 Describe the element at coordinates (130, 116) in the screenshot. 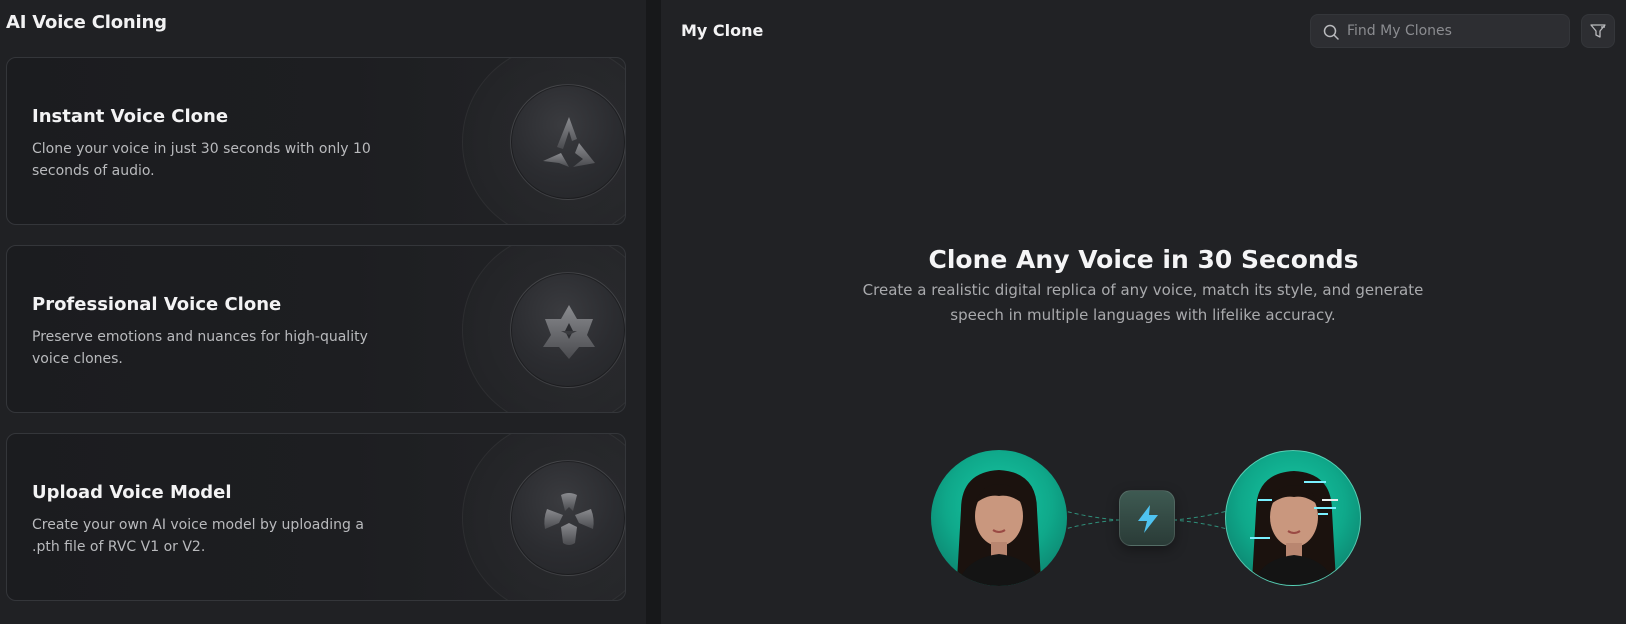

I see `card-title: Instant Voice Clone` at that location.